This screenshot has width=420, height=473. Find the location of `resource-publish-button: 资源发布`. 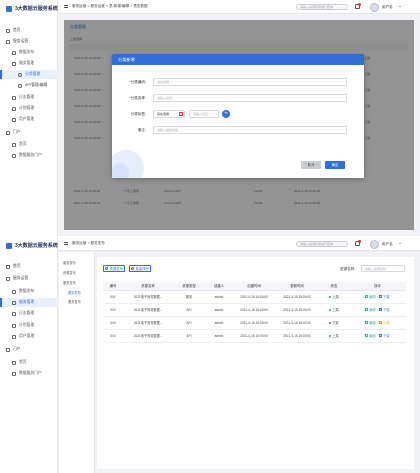

resource-publish-button: 资源发布 is located at coordinates (114, 268).